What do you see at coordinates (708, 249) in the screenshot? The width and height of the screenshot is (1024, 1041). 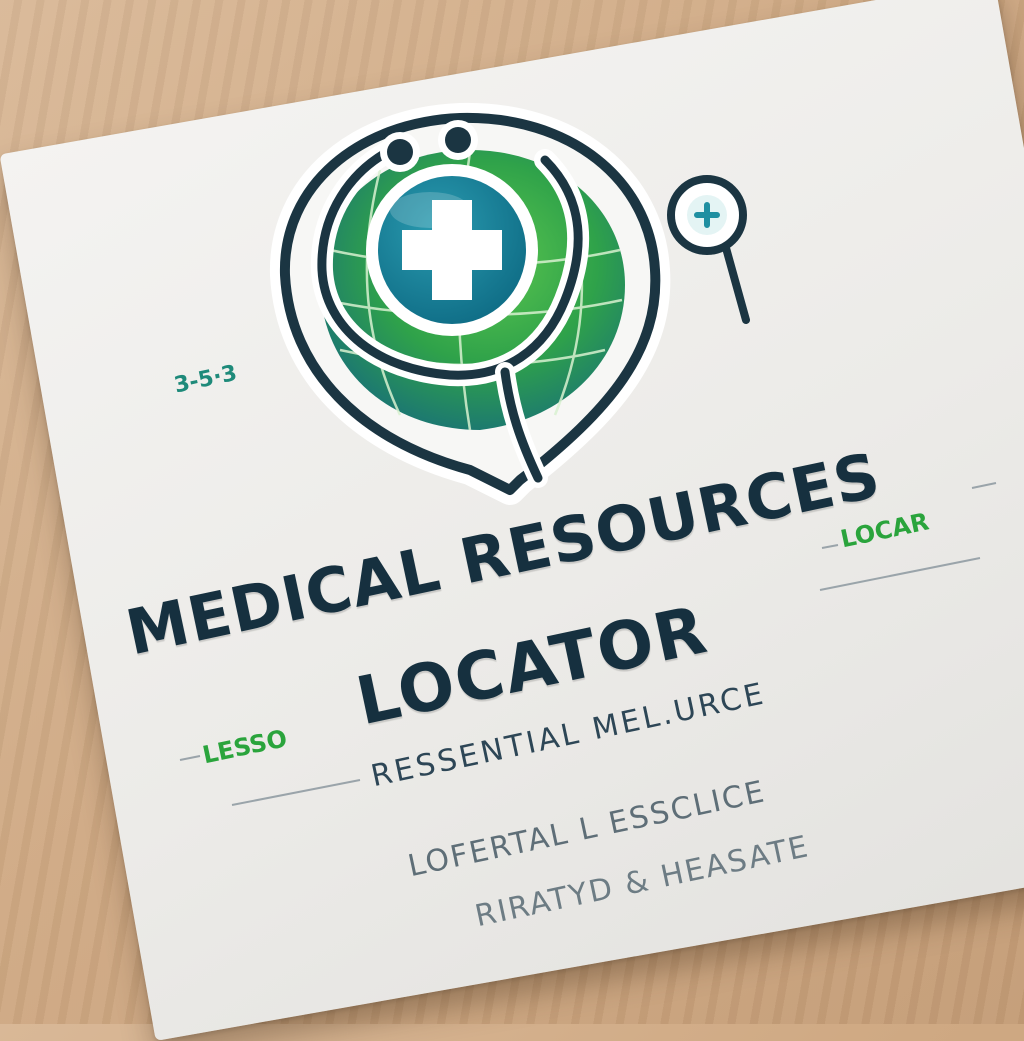 I see `magnifier-icon` at bounding box center [708, 249].